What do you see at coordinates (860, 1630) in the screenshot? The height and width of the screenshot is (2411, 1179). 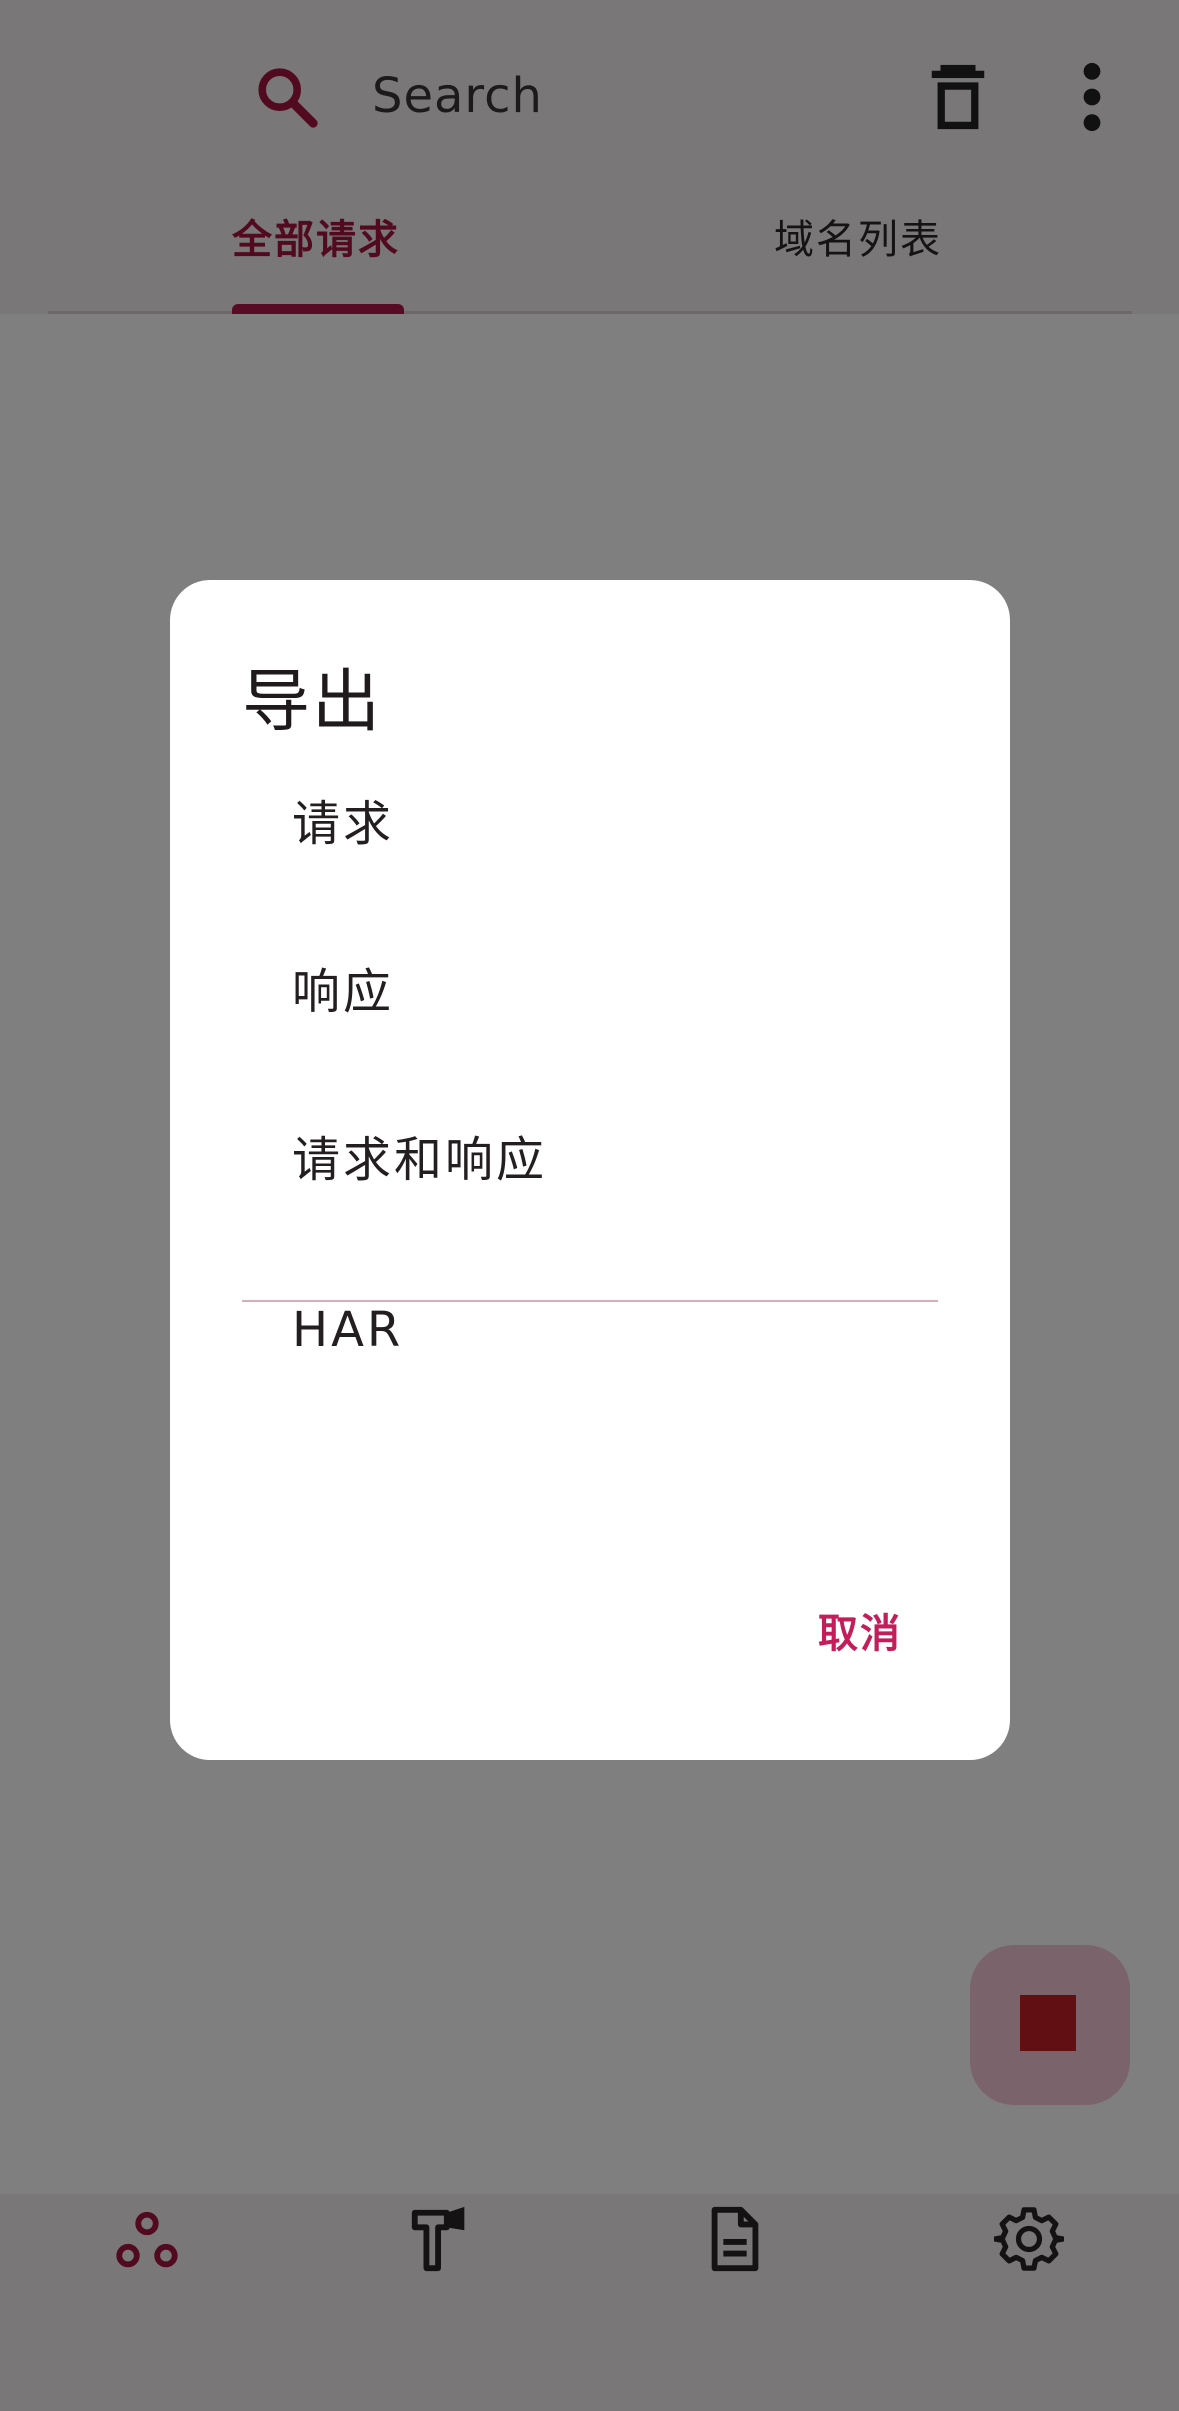 I see `cancel-button: 取消` at bounding box center [860, 1630].